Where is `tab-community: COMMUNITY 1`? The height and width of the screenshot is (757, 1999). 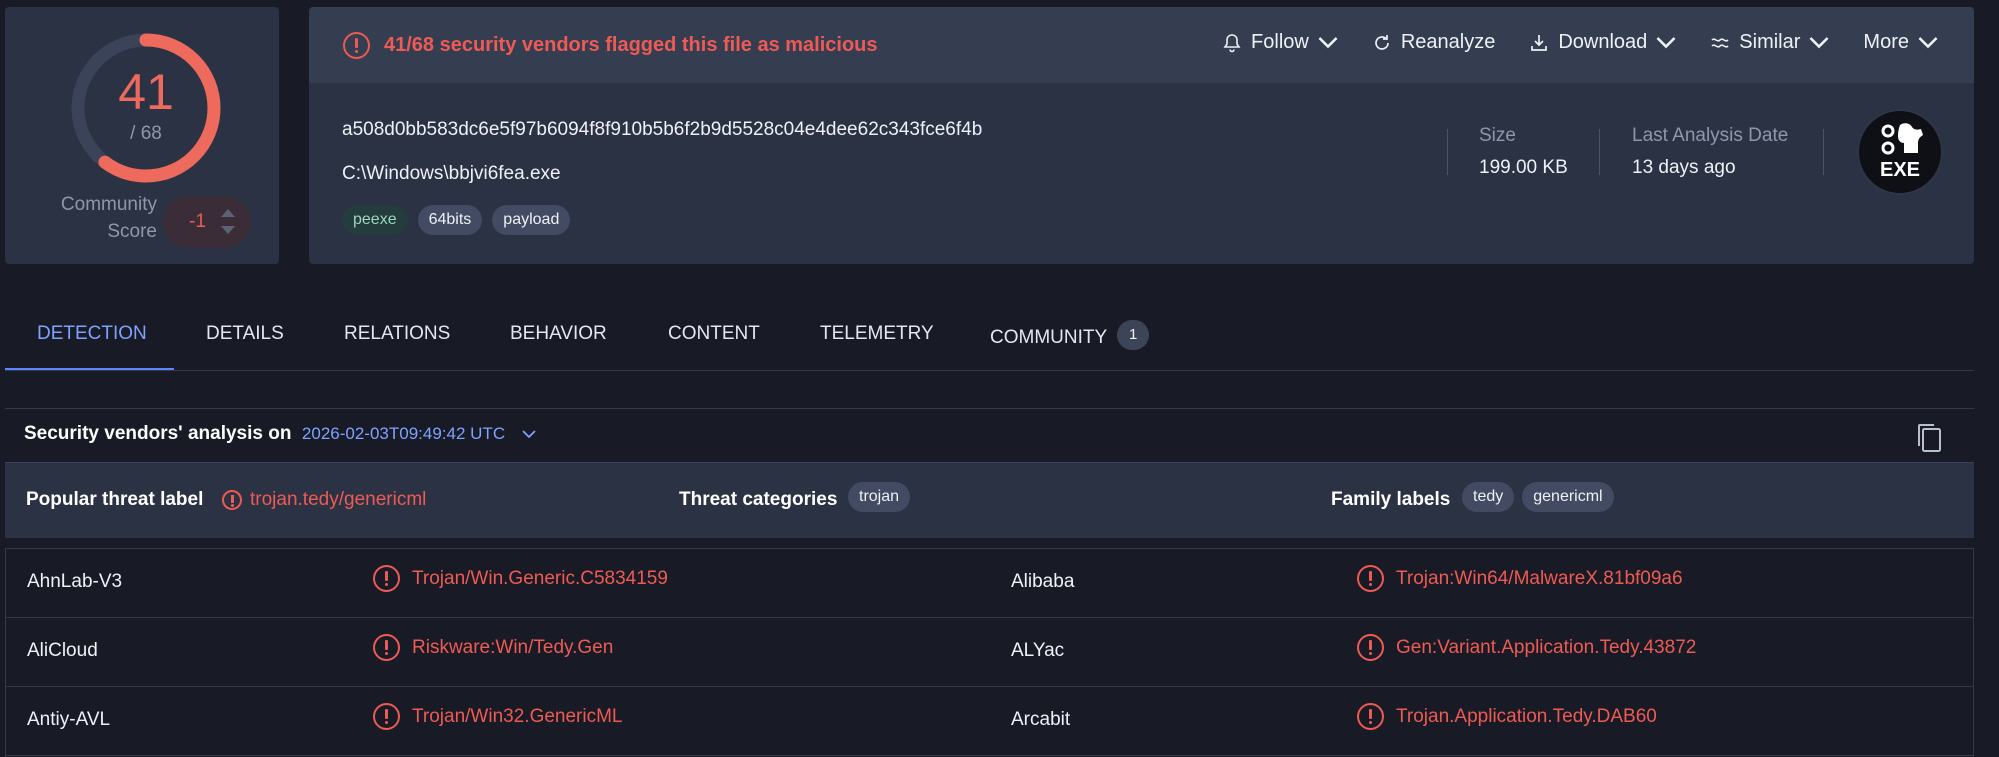
tab-community: COMMUNITY 1 is located at coordinates (1070, 336).